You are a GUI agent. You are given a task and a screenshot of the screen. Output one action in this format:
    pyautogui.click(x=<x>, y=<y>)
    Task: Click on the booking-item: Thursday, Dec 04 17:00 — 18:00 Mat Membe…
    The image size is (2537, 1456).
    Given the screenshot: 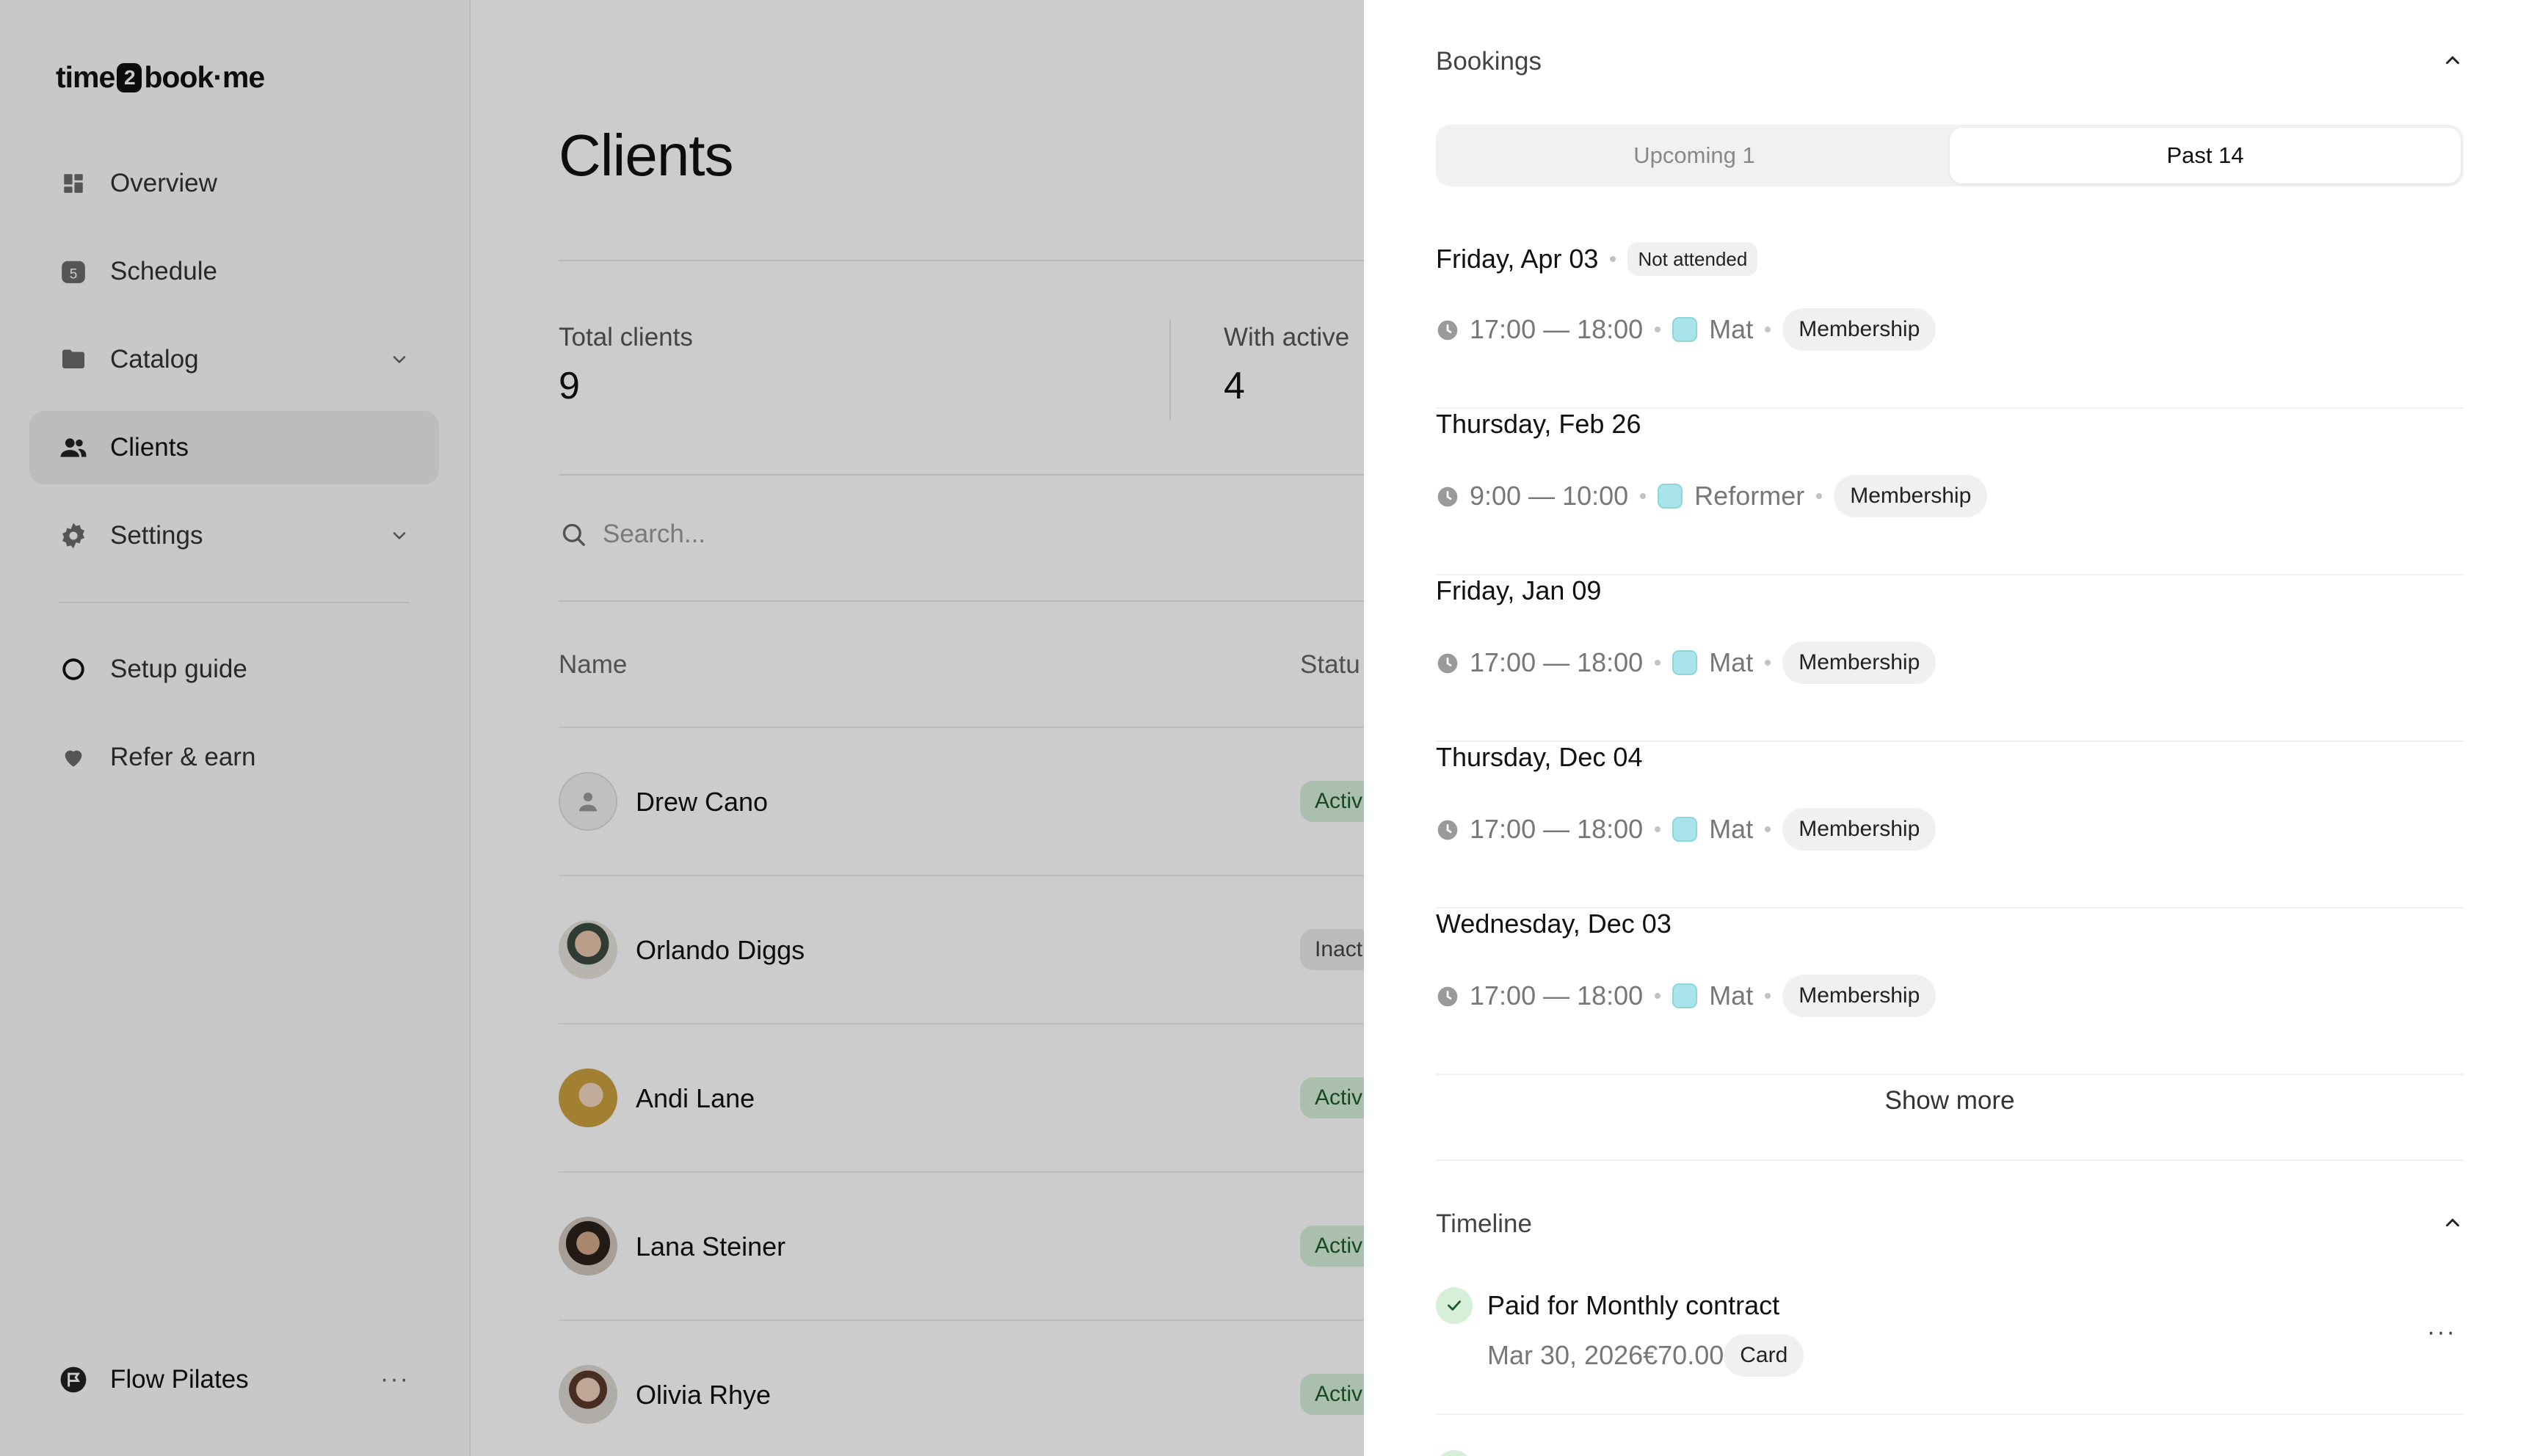 What is the action you would take?
    pyautogui.click(x=1950, y=825)
    